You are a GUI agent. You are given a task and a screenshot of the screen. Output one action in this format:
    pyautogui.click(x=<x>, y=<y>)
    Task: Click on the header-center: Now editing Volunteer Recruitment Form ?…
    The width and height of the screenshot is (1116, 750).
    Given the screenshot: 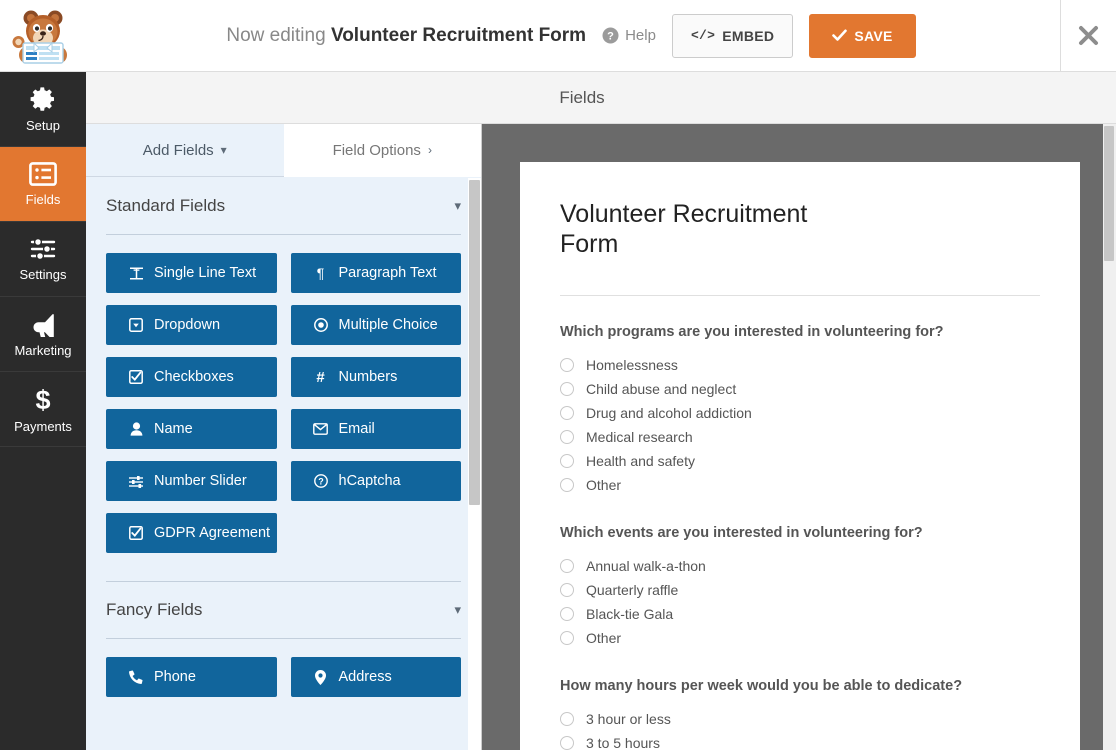 What is the action you would take?
    pyautogui.click(x=573, y=35)
    